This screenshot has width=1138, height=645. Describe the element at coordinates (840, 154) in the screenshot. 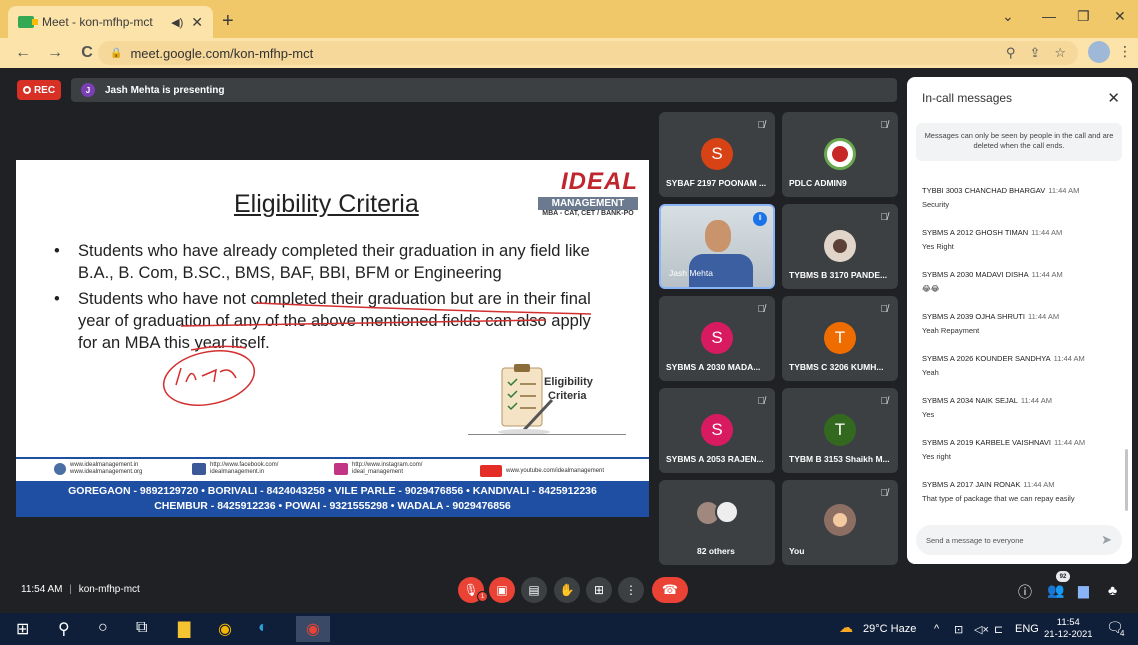

I see `participant-tile: 🎙̸ PDLC ADMIN9` at that location.